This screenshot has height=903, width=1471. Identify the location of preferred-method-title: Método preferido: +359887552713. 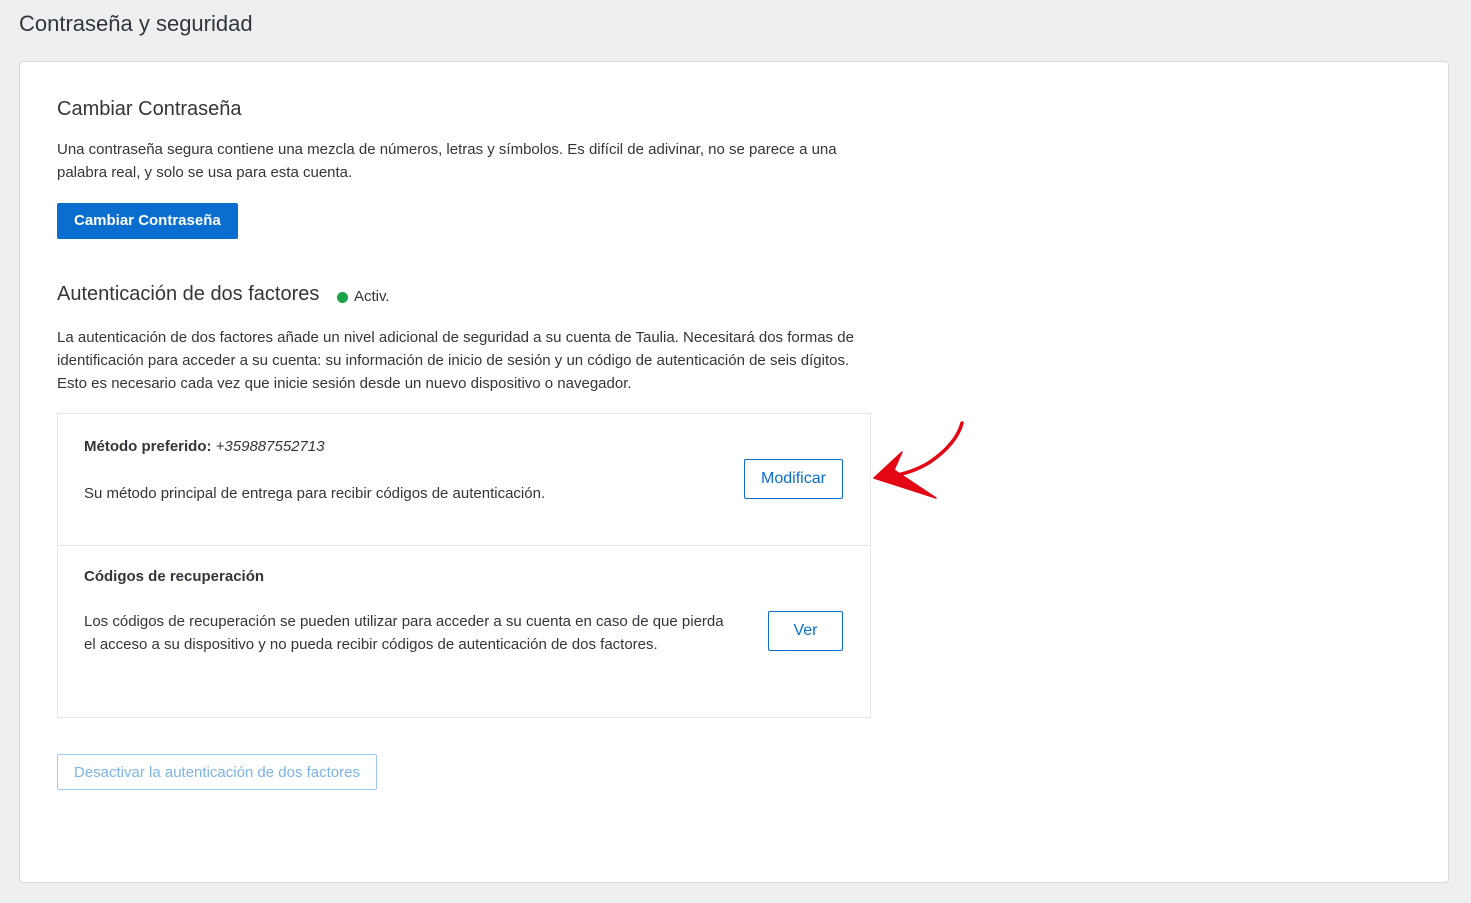
(204, 447).